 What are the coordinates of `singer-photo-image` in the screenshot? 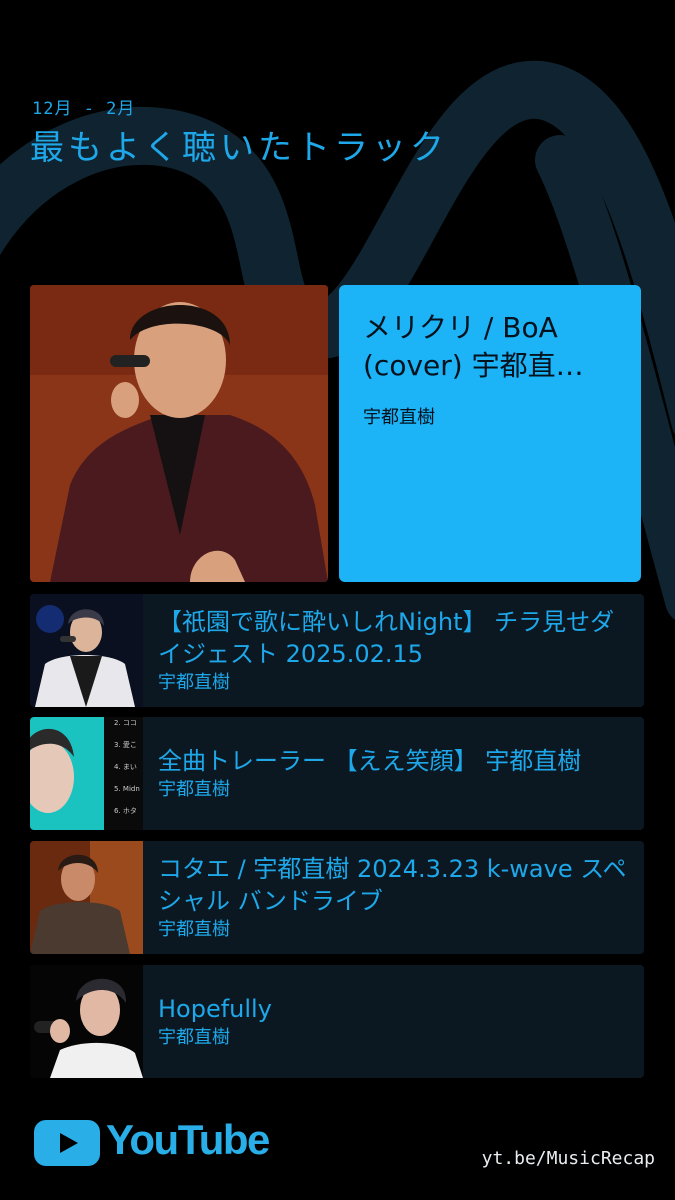 It's located at (179, 433).